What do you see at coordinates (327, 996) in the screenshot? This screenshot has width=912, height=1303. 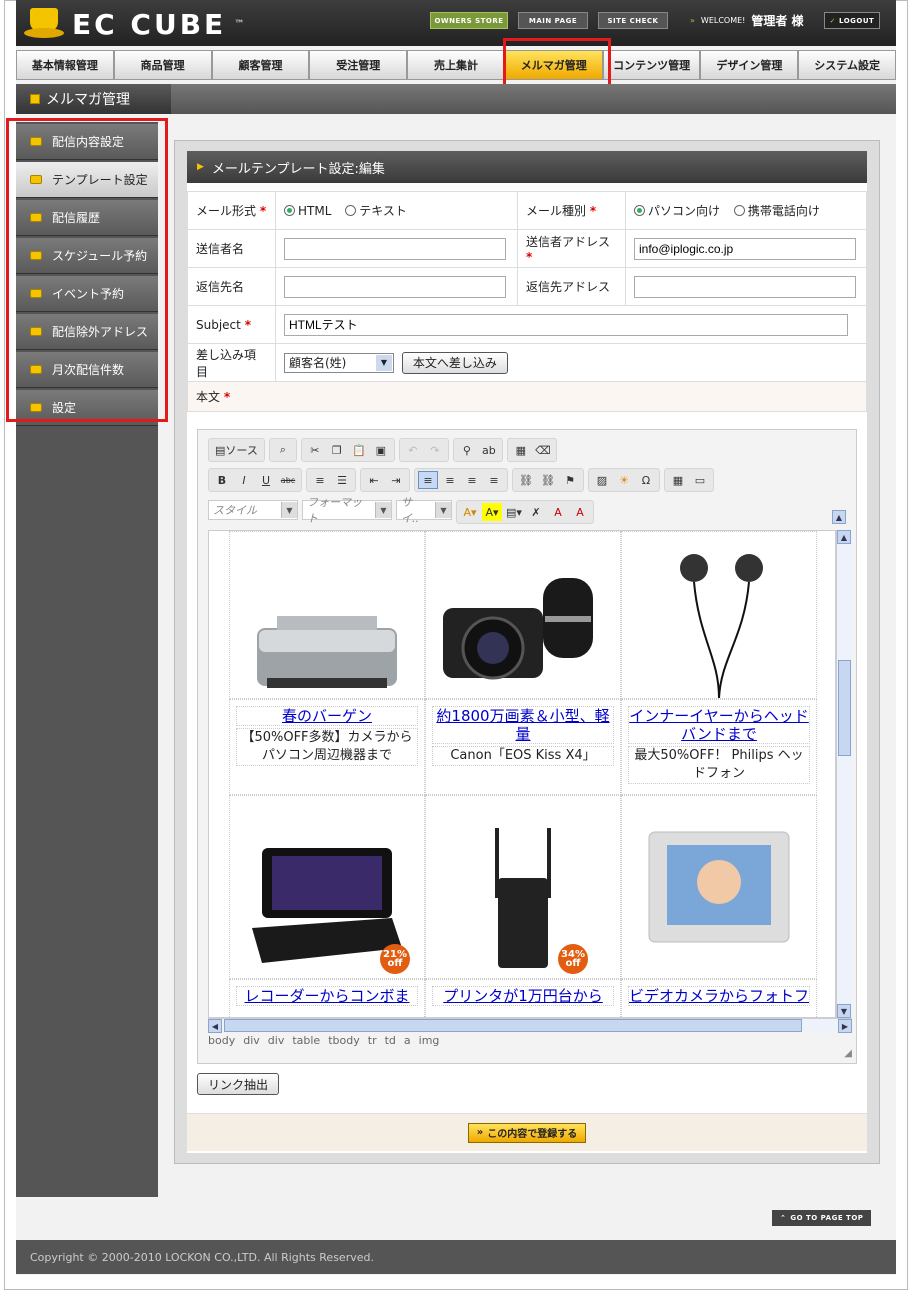 I see `product-title-link: レコーダーからコンボま` at bounding box center [327, 996].